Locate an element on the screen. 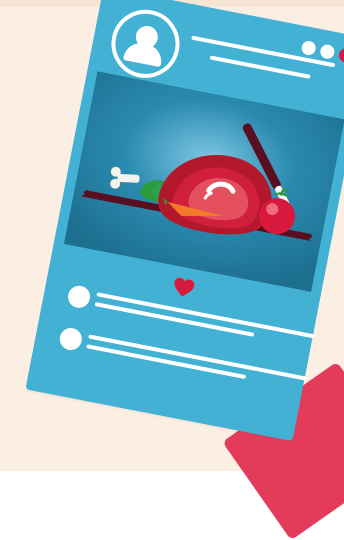  comment-text-line is located at coordinates (206, 315).